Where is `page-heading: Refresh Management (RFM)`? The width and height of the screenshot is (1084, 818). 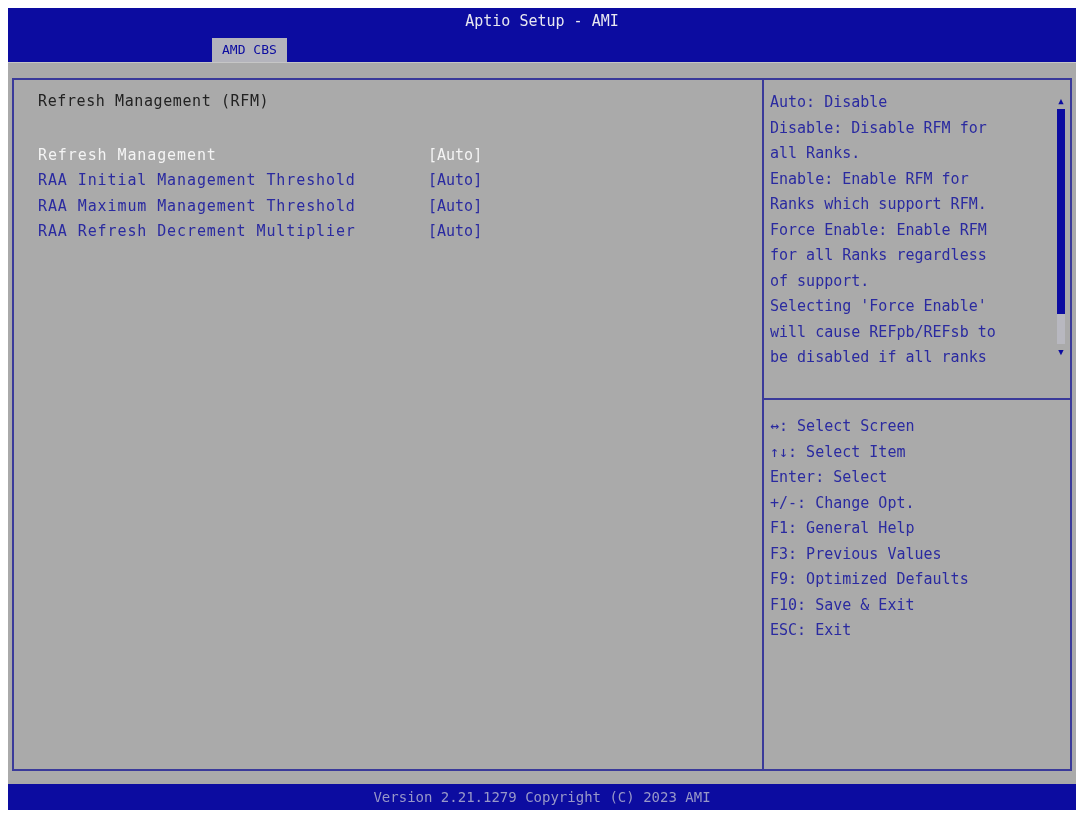 page-heading: Refresh Management (RFM) is located at coordinates (154, 102).